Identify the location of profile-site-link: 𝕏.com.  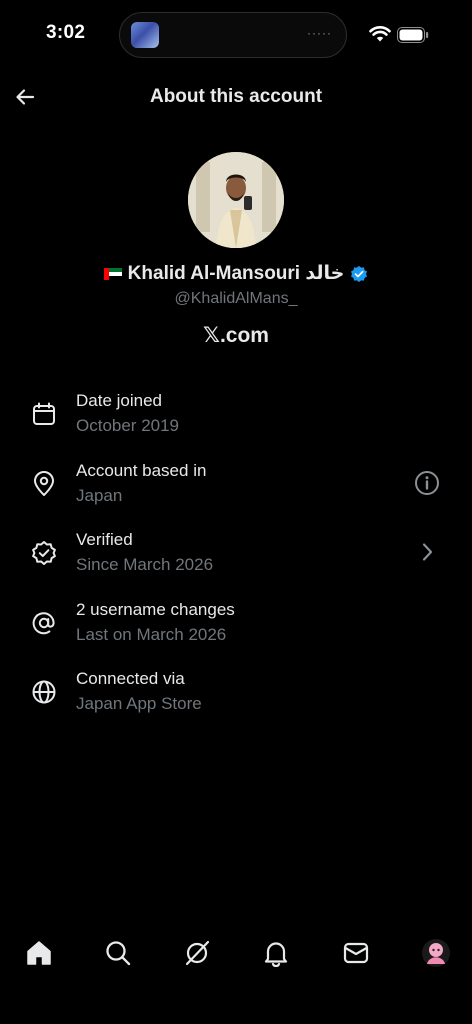
(236, 335).